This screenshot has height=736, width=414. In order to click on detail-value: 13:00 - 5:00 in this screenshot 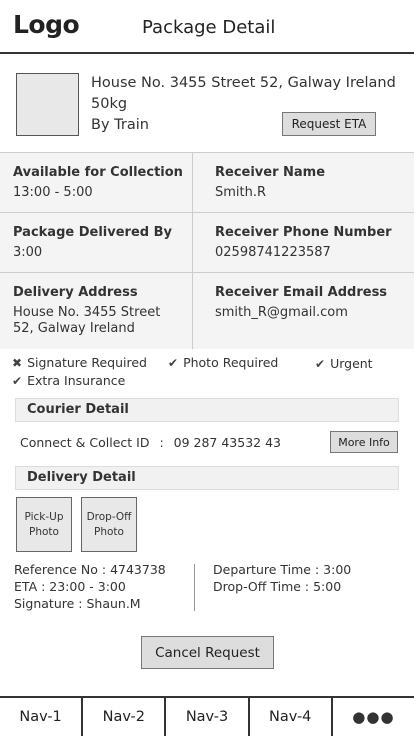, I will do `click(53, 192)`.